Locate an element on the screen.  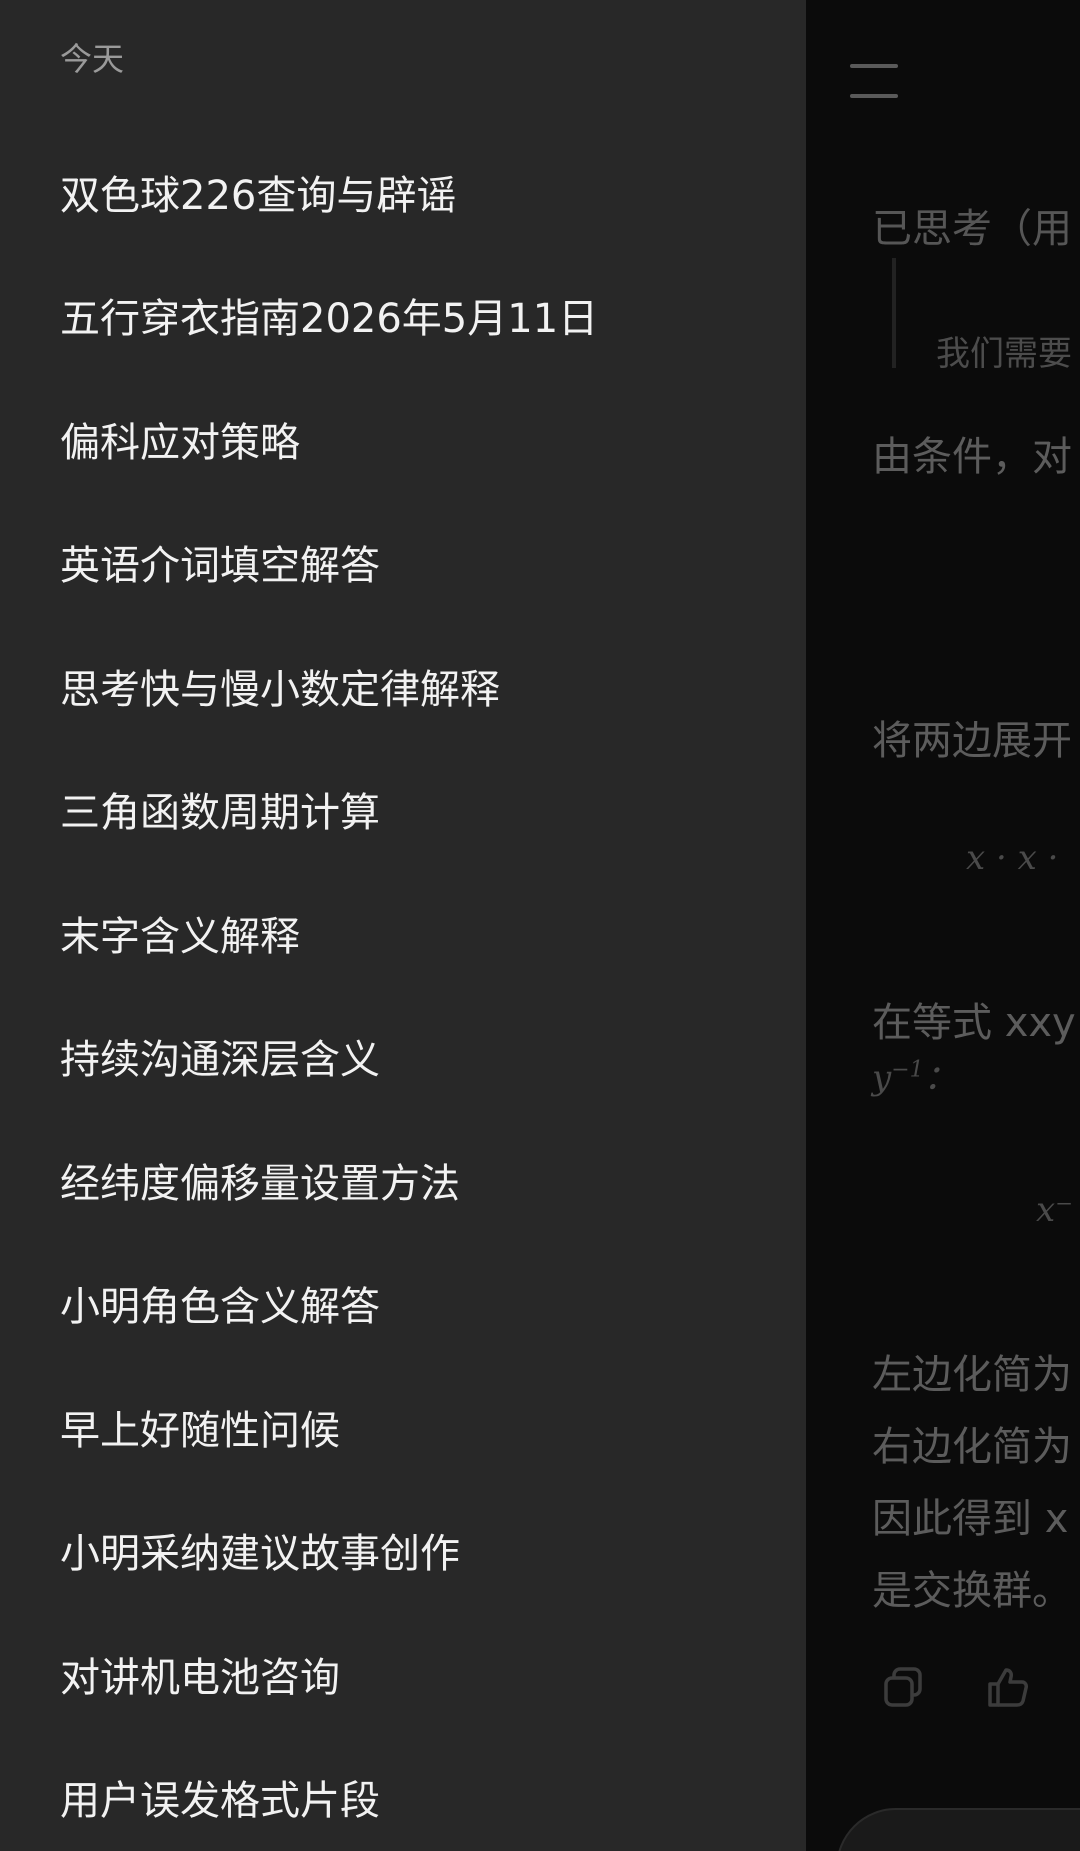
history-item: 小明采纳建议故事创作 is located at coordinates (403, 1551).